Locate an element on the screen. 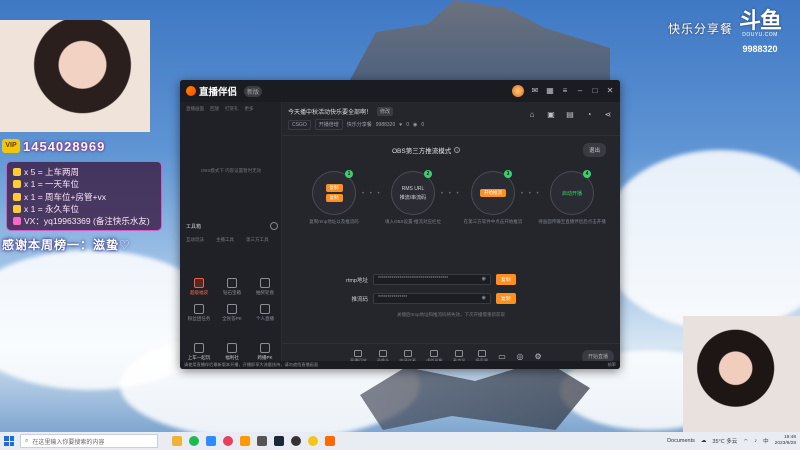 The height and width of the screenshot is (450, 800). douyu-site: DOUYU.COM is located at coordinates (760, 35).